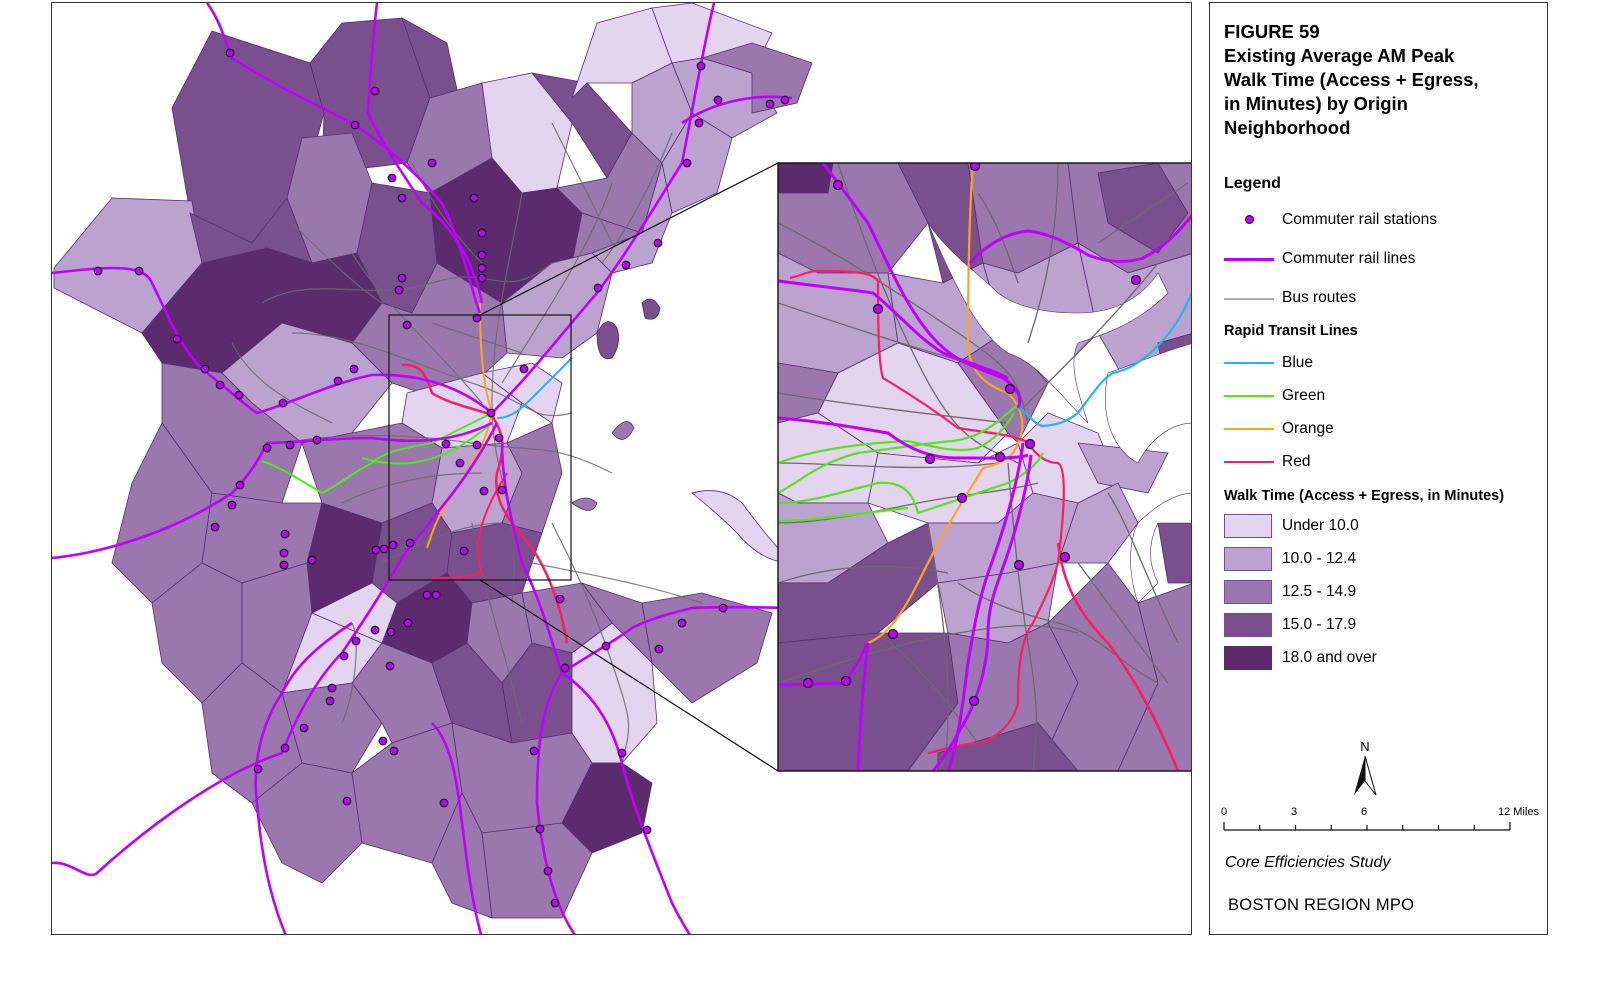 The image size is (1600, 1007). Describe the element at coordinates (537, 870) in the screenshot. I see `neighborhood` at that location.